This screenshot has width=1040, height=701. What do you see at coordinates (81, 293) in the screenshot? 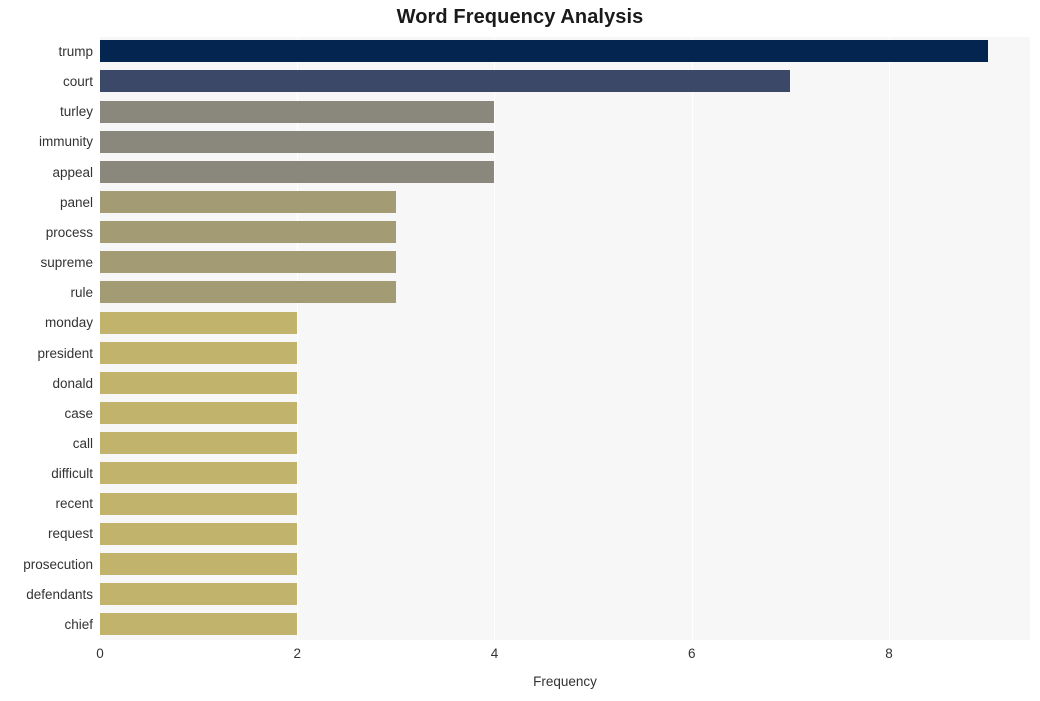
I see `y-tick-label-rule: rule` at bounding box center [81, 293].